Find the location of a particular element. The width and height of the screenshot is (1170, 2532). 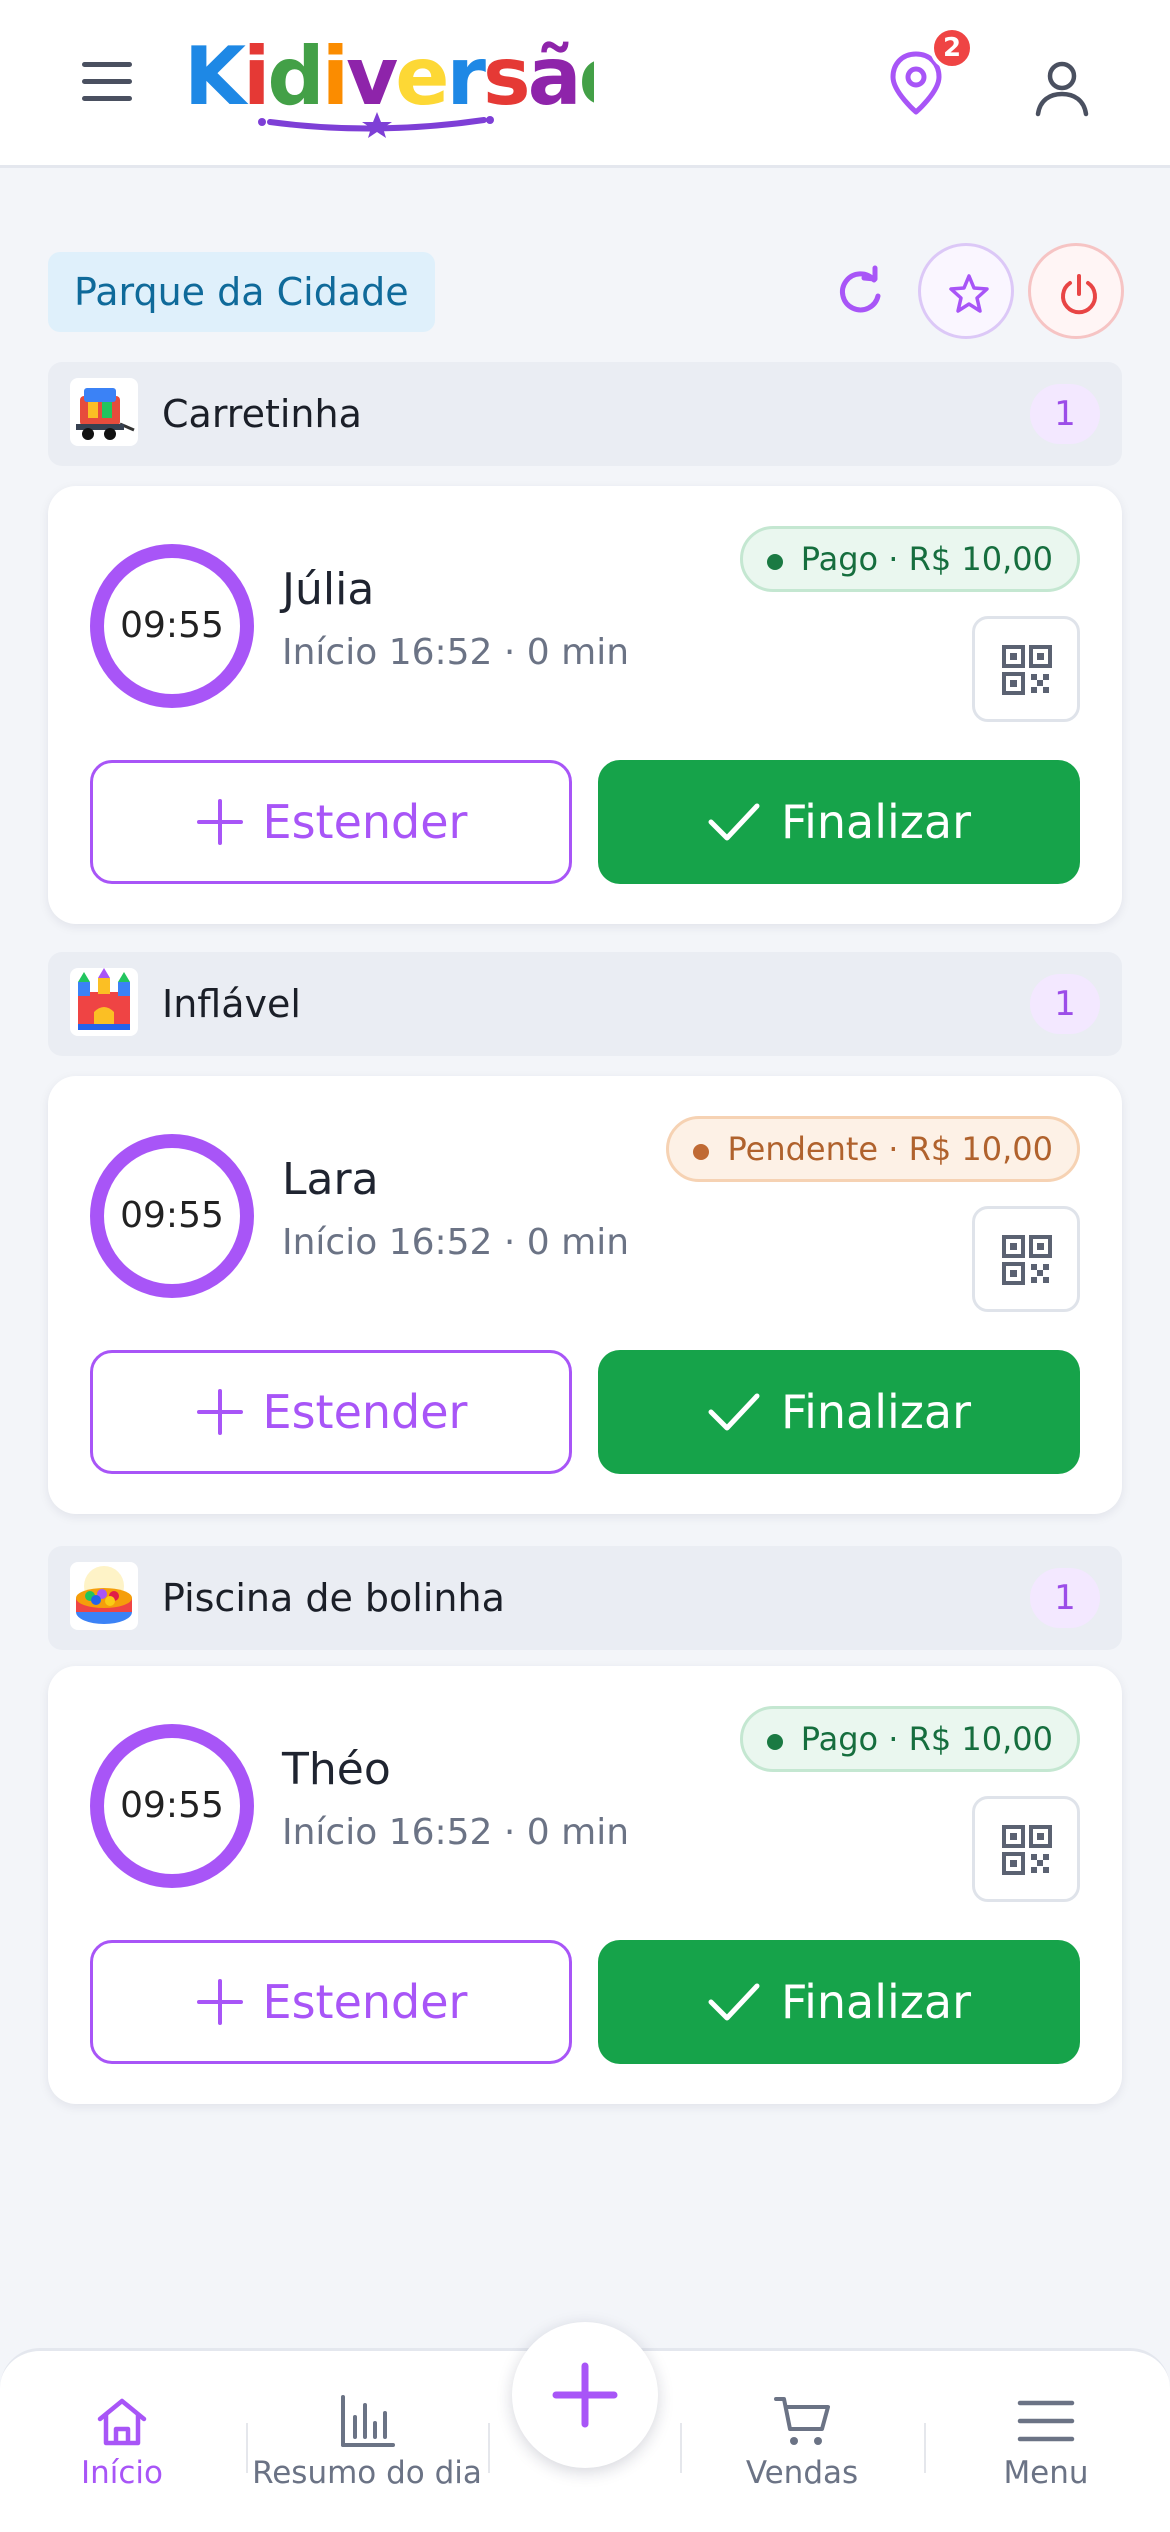

favorite-button is located at coordinates (966, 291).